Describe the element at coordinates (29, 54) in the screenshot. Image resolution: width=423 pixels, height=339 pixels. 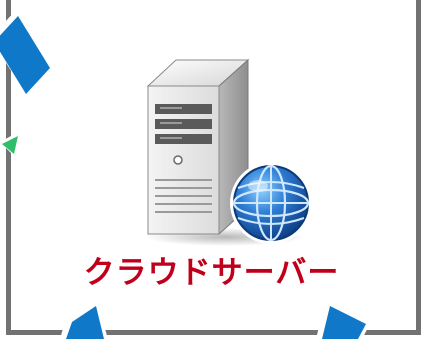
I see `top-left-arrow` at that location.